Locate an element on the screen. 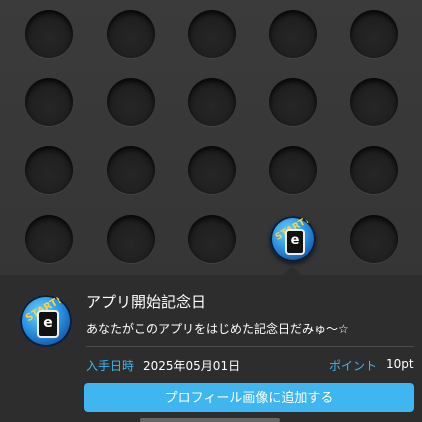 The width and height of the screenshot is (422, 422). points-value: 10pt is located at coordinates (400, 364).